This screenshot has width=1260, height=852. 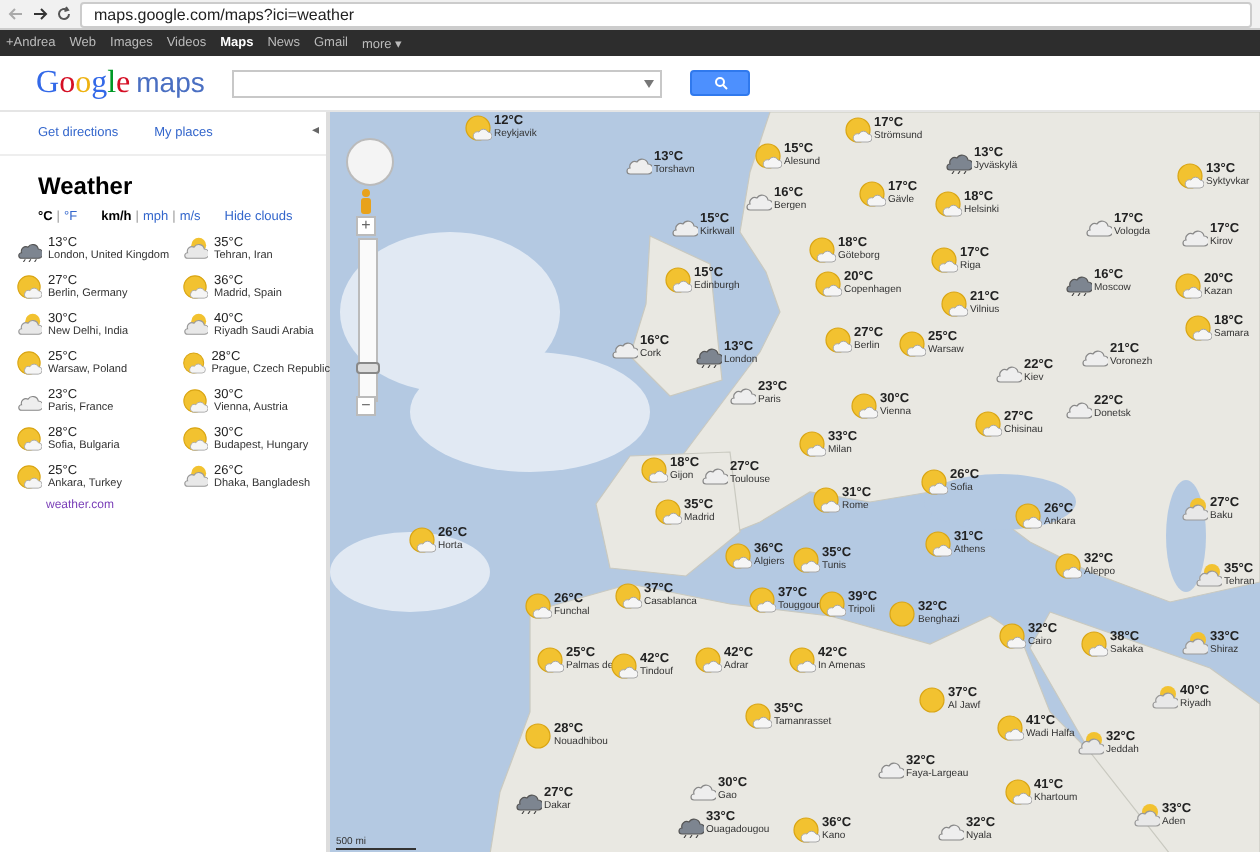 I want to click on zoom-in-button: +, so click(x=366, y=226).